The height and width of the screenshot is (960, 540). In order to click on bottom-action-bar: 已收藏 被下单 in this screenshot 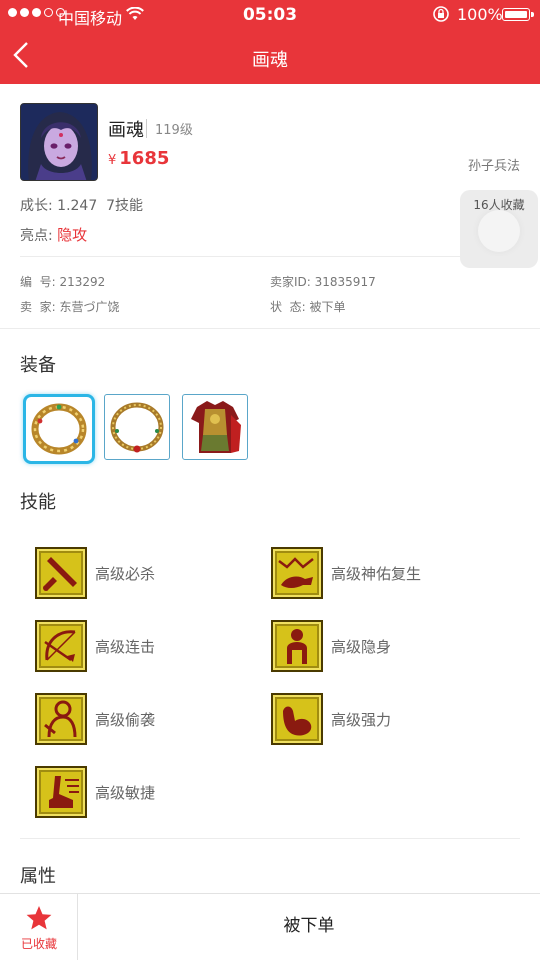, I will do `click(270, 926)`.